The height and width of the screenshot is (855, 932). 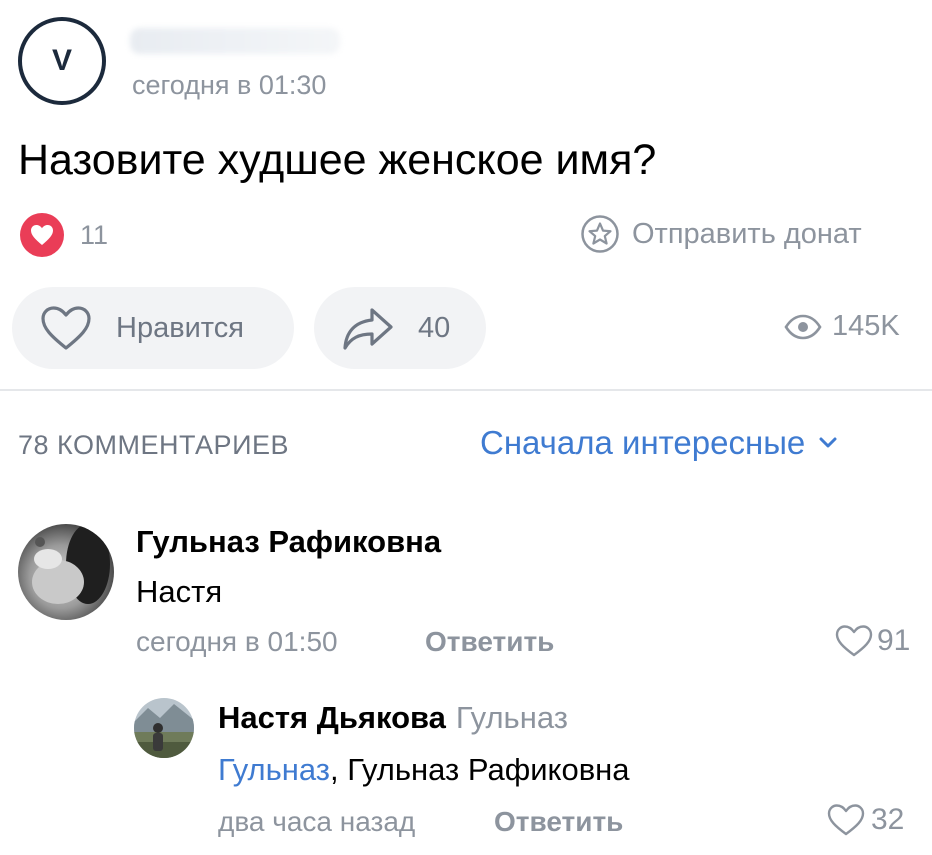 I want to click on donate-button: Отправить донат, so click(x=721, y=234).